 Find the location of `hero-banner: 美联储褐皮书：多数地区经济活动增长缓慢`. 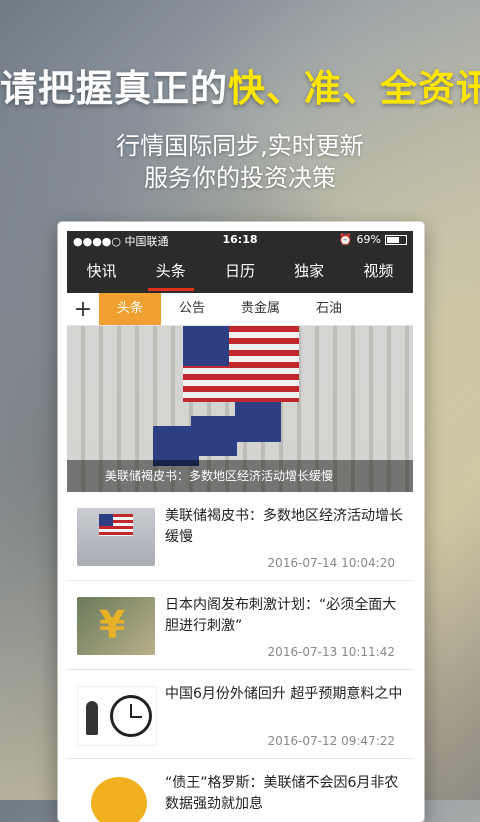

hero-banner: 美联储褐皮书：多数地区经济活动增长缓慢 is located at coordinates (240, 409).